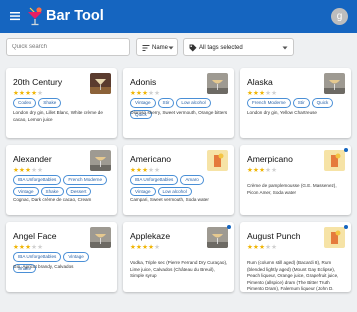 The image size is (357, 312). Describe the element at coordinates (151, 159) in the screenshot. I see `cocktail-name: Americano` at that location.